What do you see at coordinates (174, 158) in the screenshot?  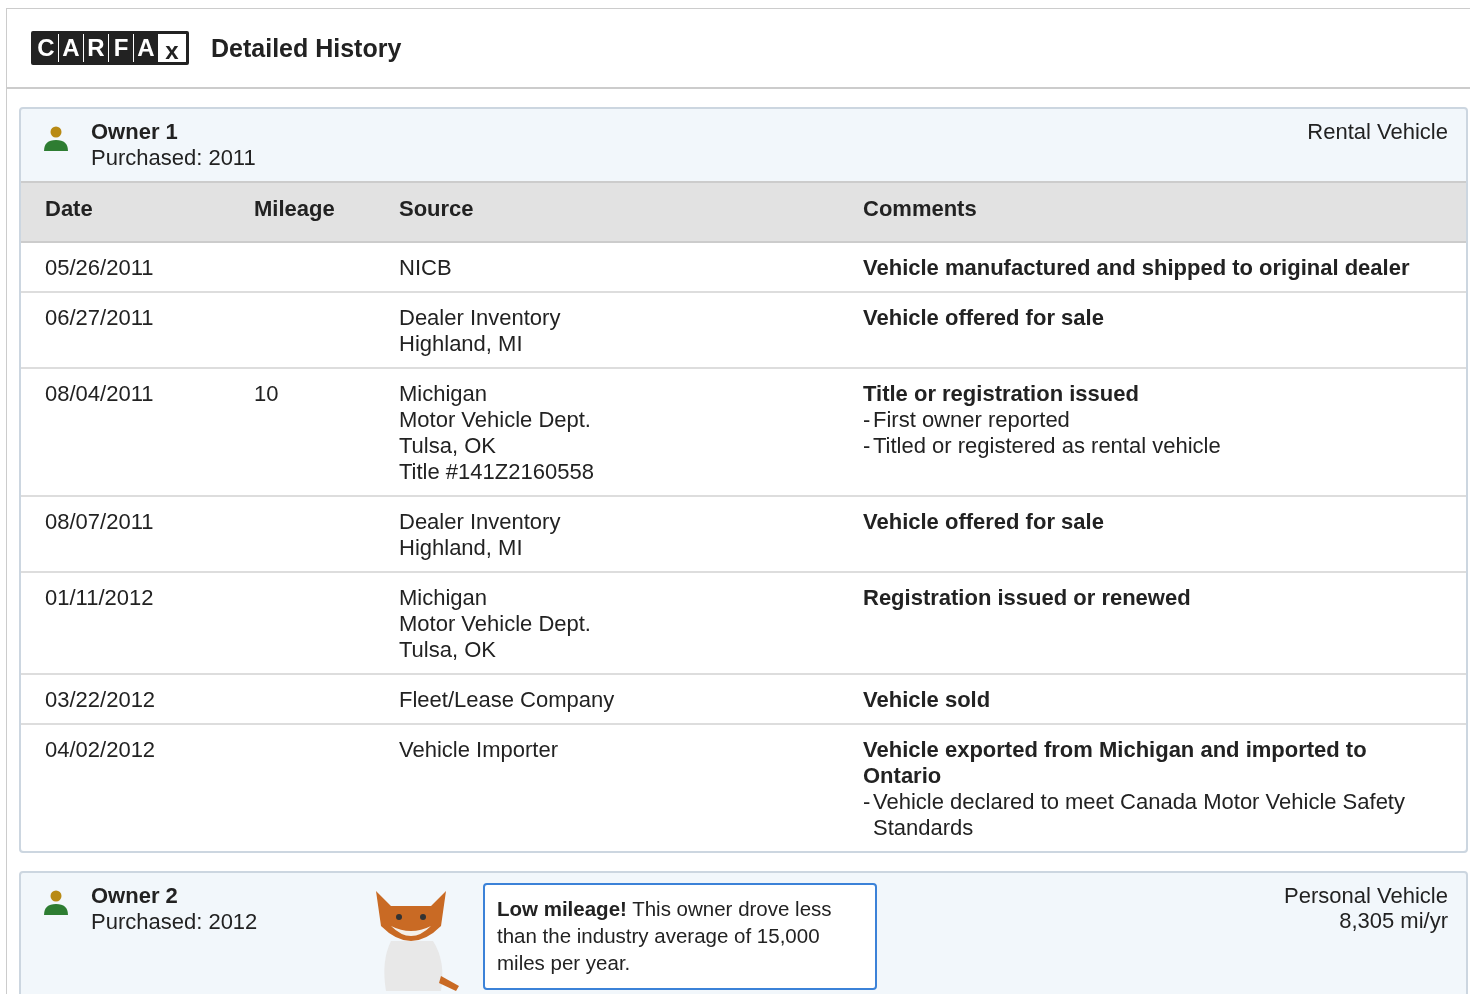 I see `purchase-year: Purchased: 2011` at bounding box center [174, 158].